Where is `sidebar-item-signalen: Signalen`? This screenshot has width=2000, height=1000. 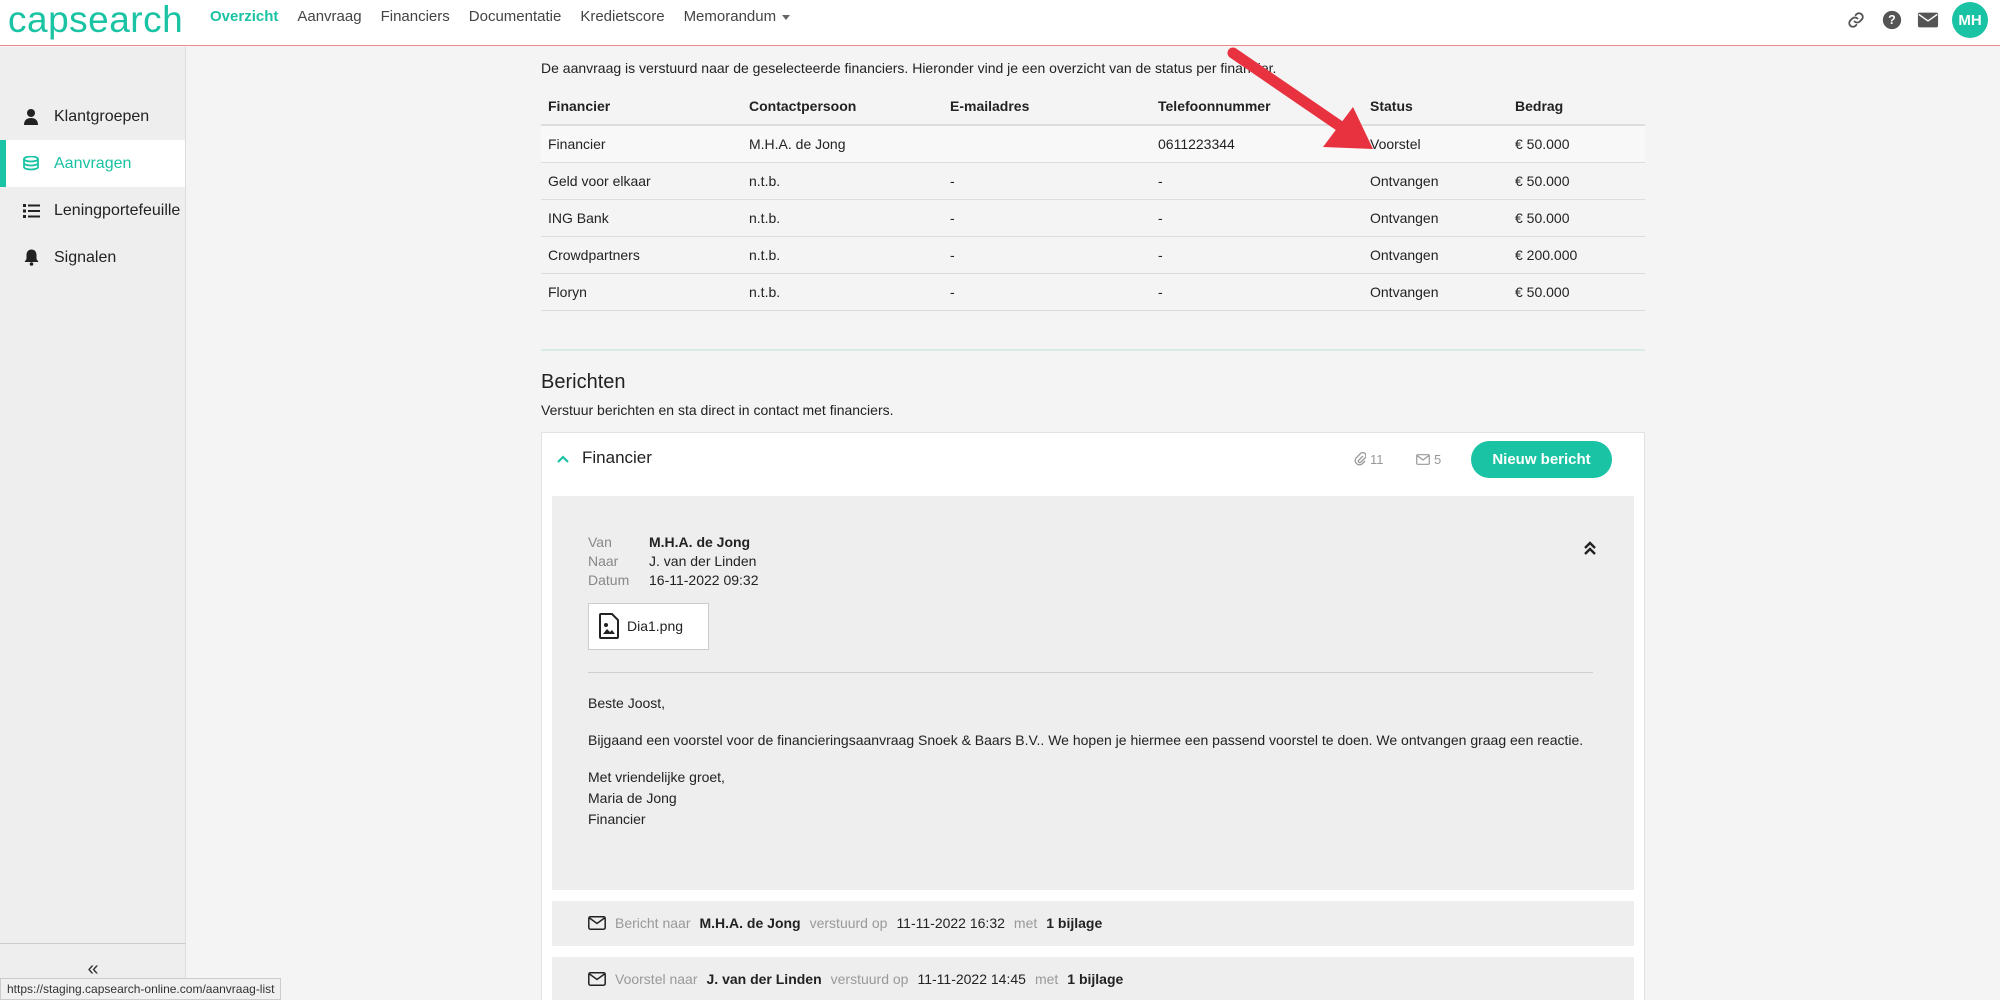
sidebar-item-signalen: Signalen is located at coordinates (92, 257).